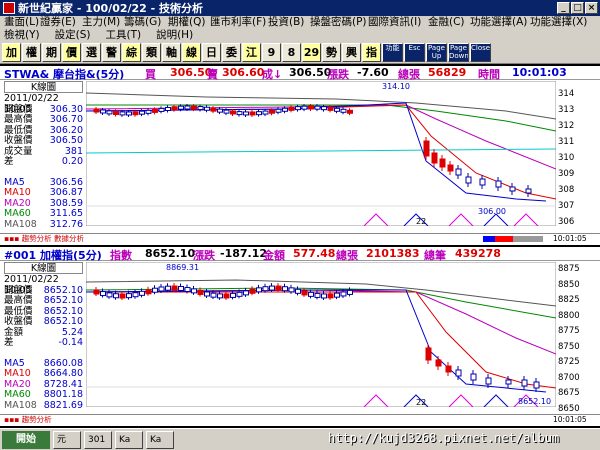 The image size is (600, 450). I want to click on toolbar-button: 興, so click(351, 52).